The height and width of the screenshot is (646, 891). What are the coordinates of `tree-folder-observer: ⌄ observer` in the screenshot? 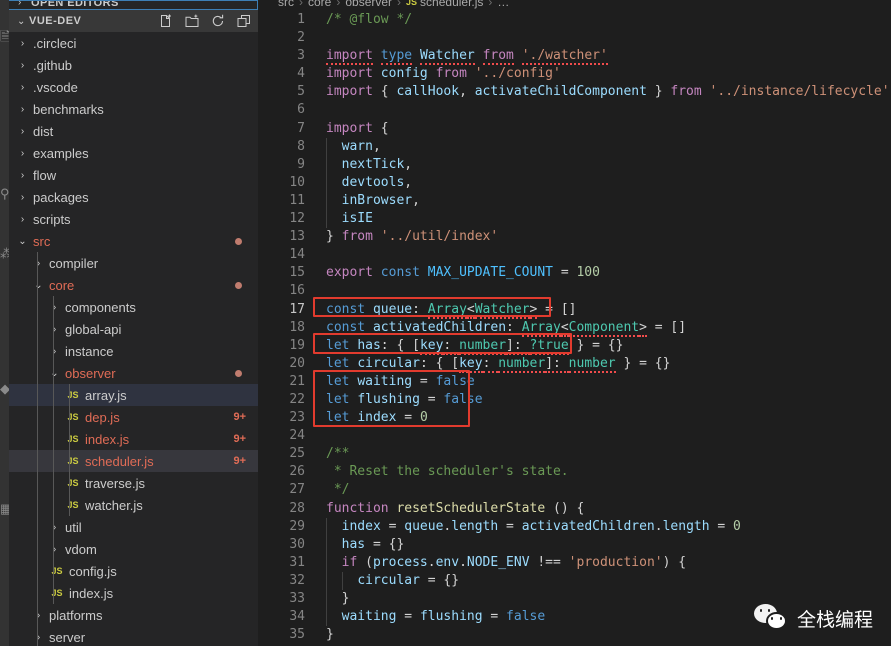 It's located at (133, 373).